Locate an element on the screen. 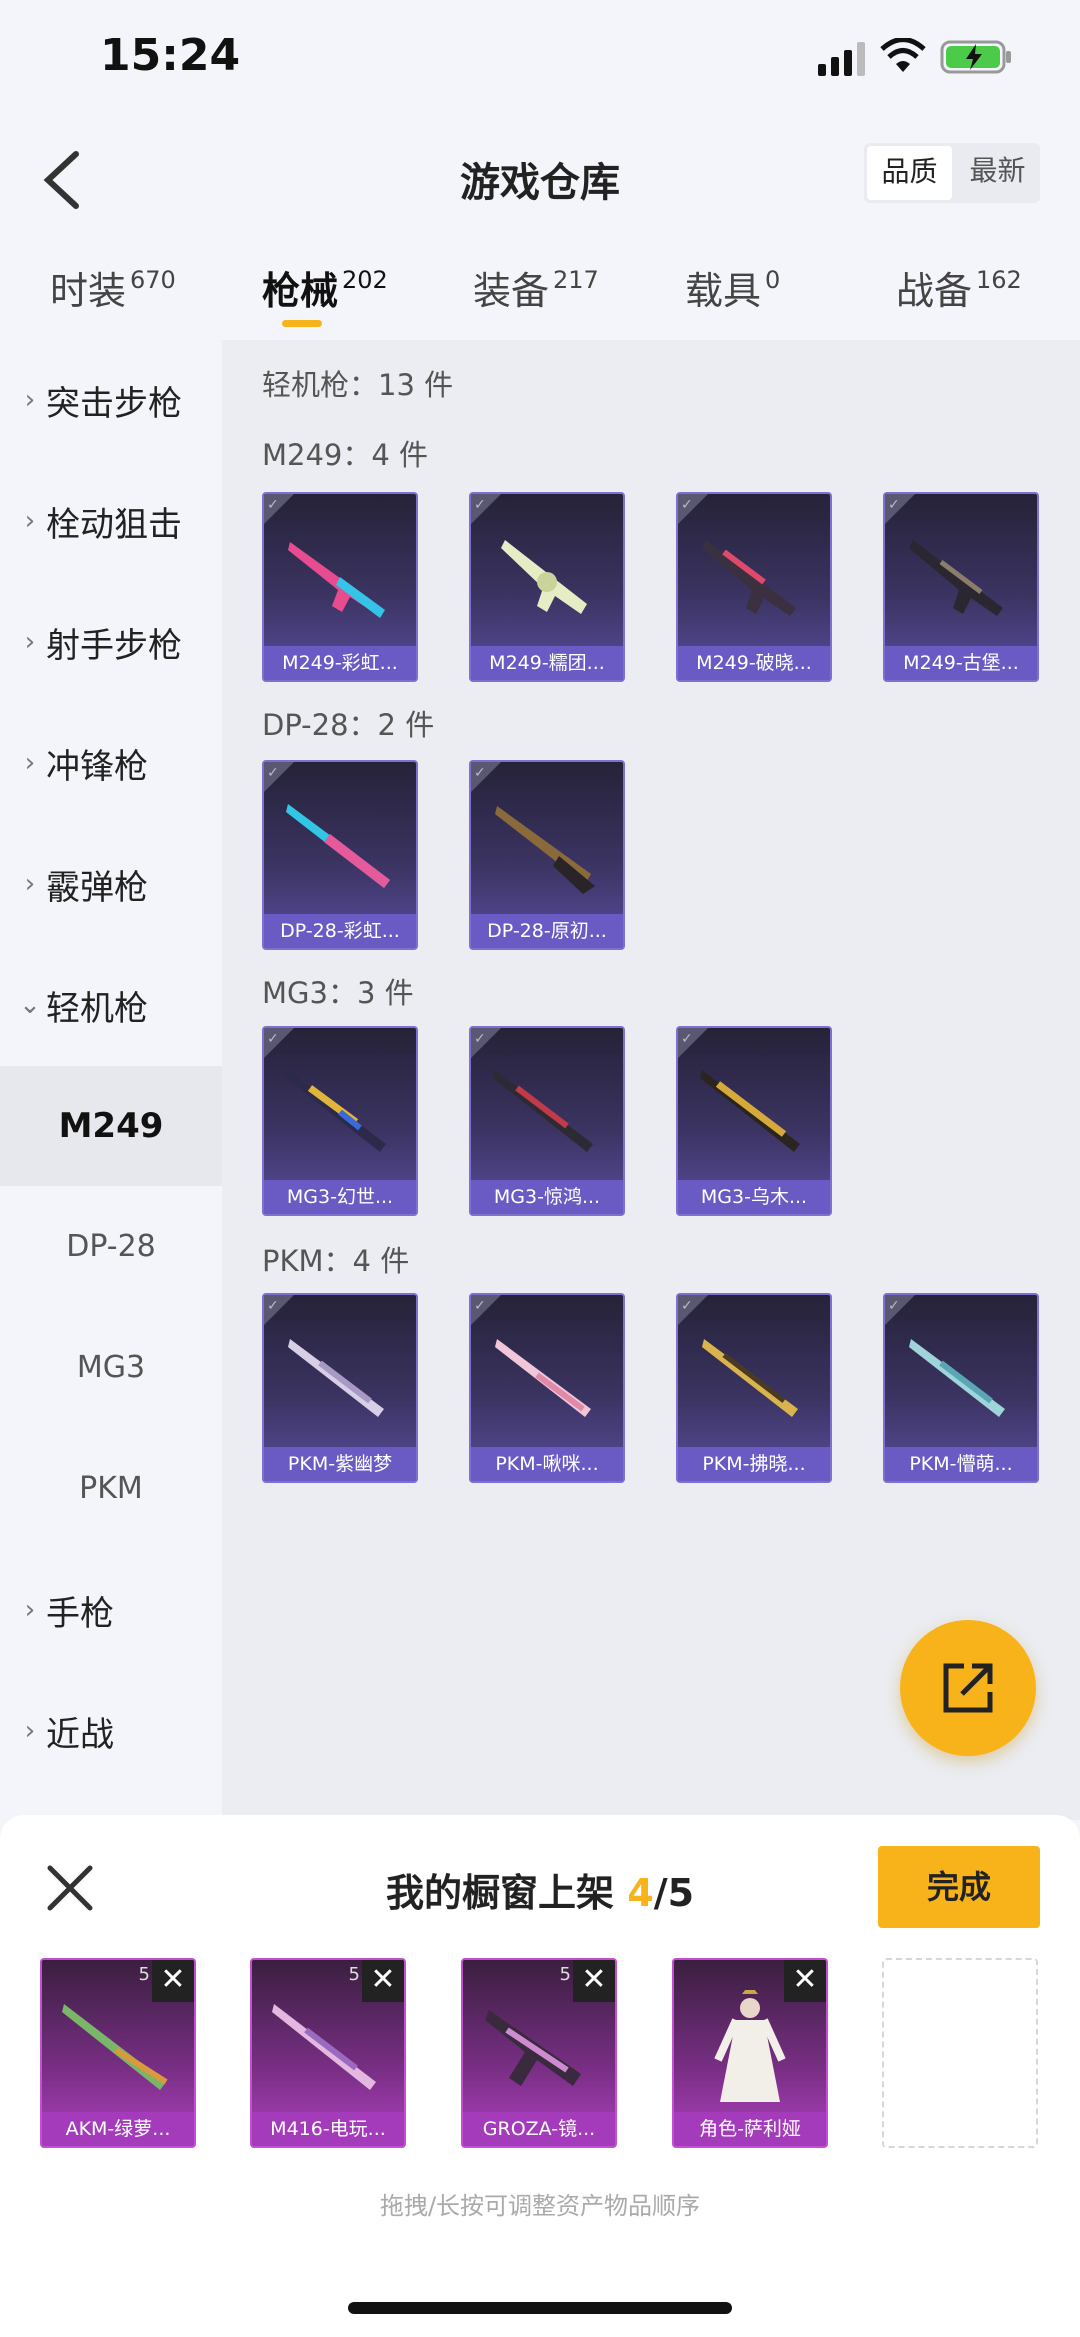  signal-icon is located at coordinates (841, 59).